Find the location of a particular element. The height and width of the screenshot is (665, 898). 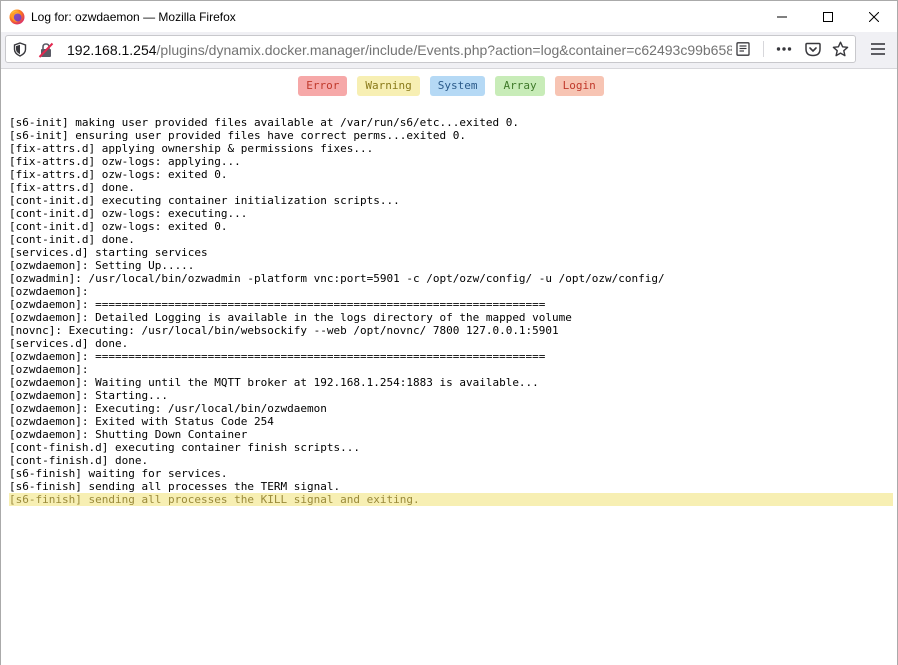

maximize-button is located at coordinates (828, 16).